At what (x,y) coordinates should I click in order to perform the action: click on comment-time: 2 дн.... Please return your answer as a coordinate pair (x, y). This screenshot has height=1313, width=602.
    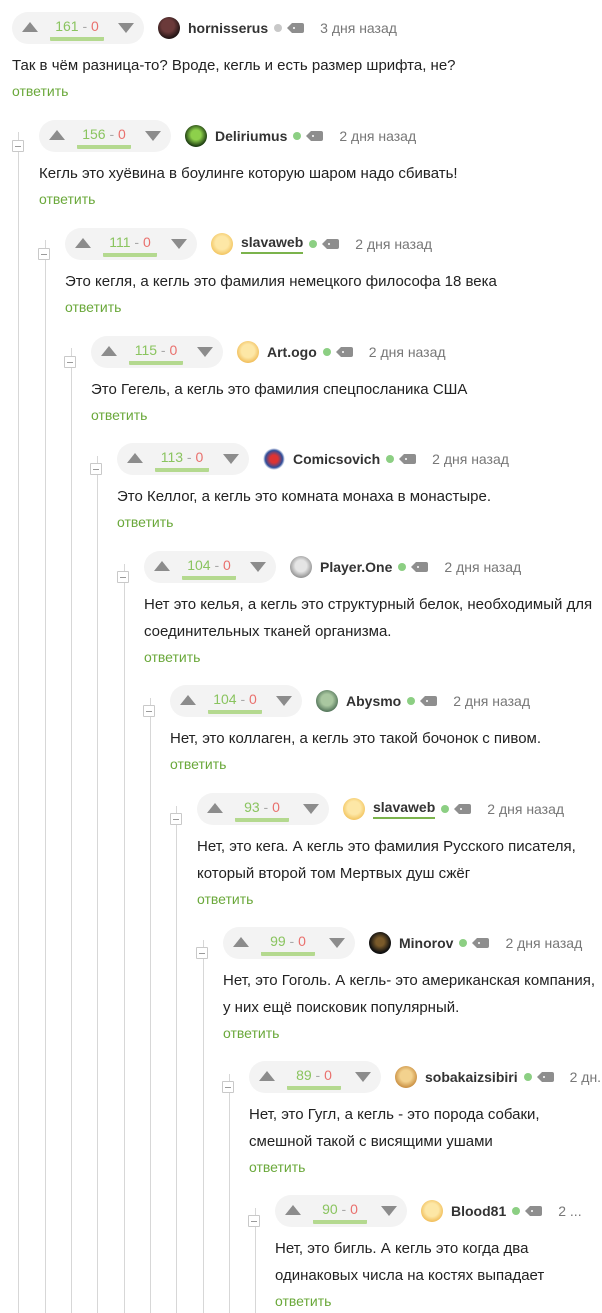
    Looking at the image, I should click on (586, 1077).